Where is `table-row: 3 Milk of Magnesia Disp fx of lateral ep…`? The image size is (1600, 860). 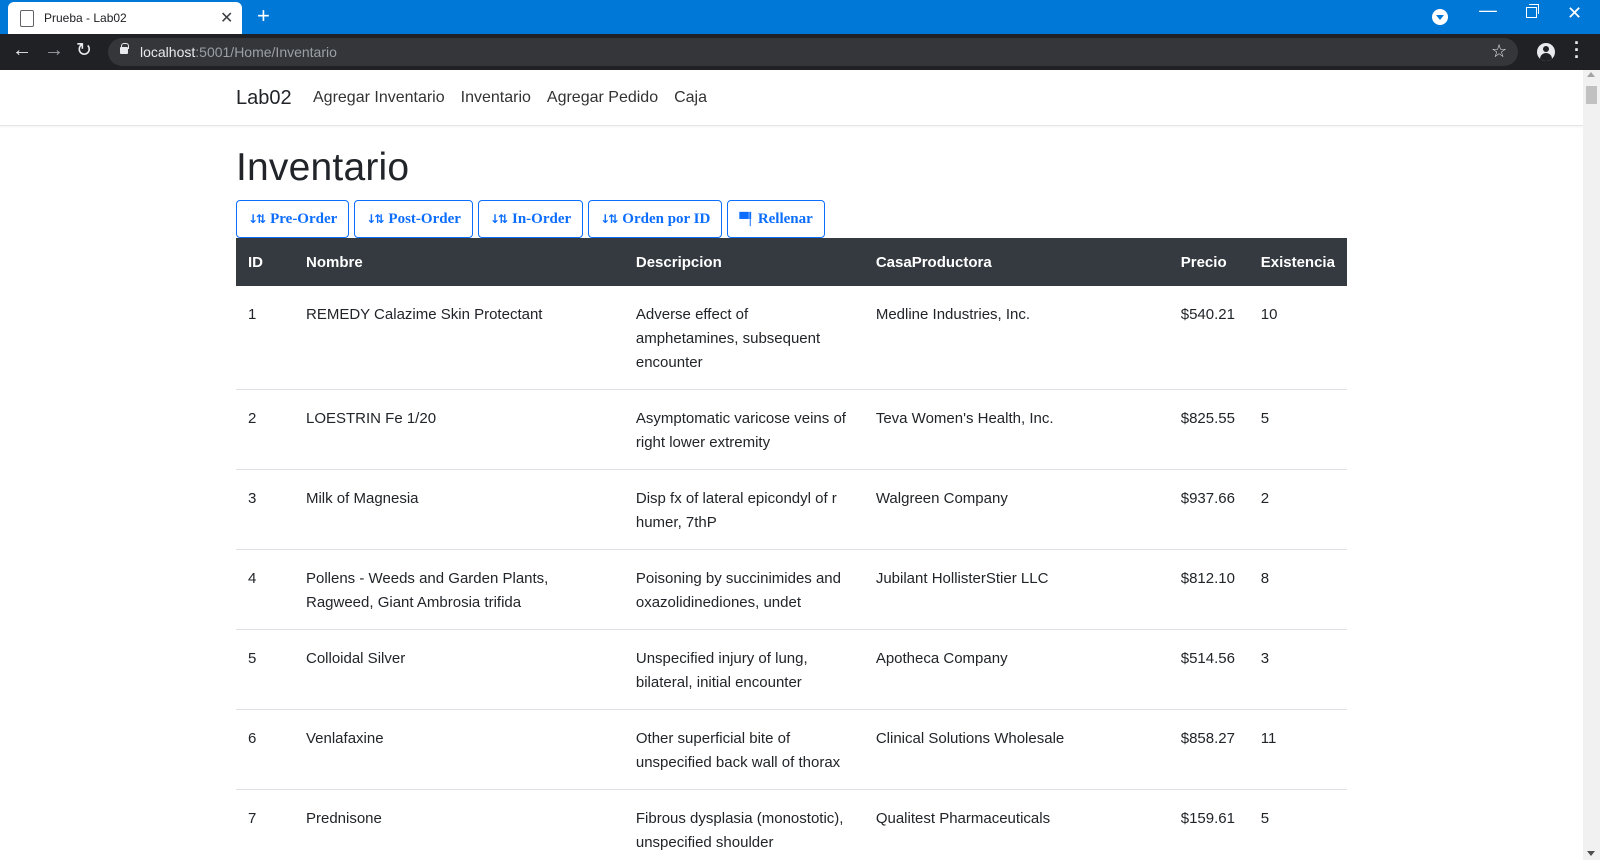
table-row: 3 Milk of Magnesia Disp fx of lateral ep… is located at coordinates (791, 509).